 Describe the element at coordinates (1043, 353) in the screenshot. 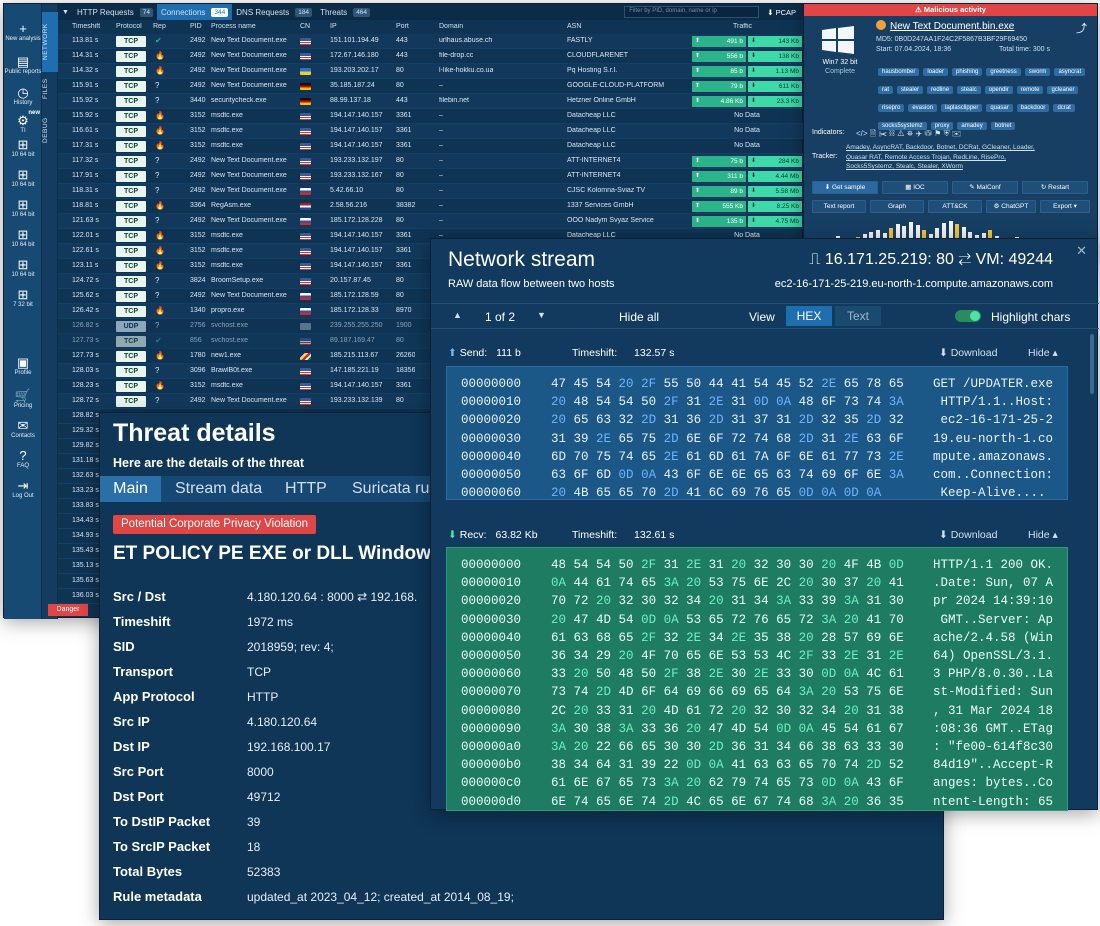

I see `send-hide-button: Hide ▴` at that location.